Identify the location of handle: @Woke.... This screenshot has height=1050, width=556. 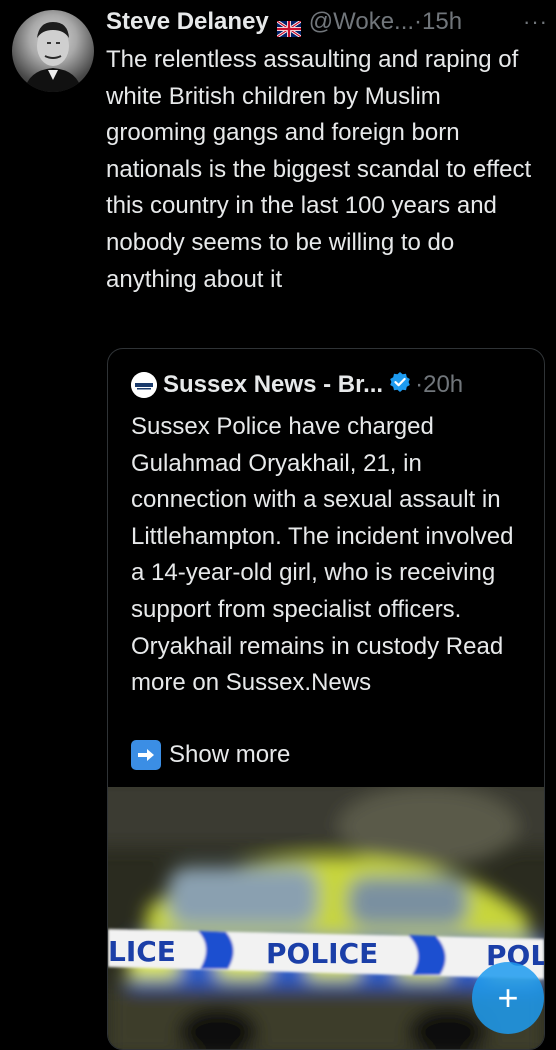
(361, 22).